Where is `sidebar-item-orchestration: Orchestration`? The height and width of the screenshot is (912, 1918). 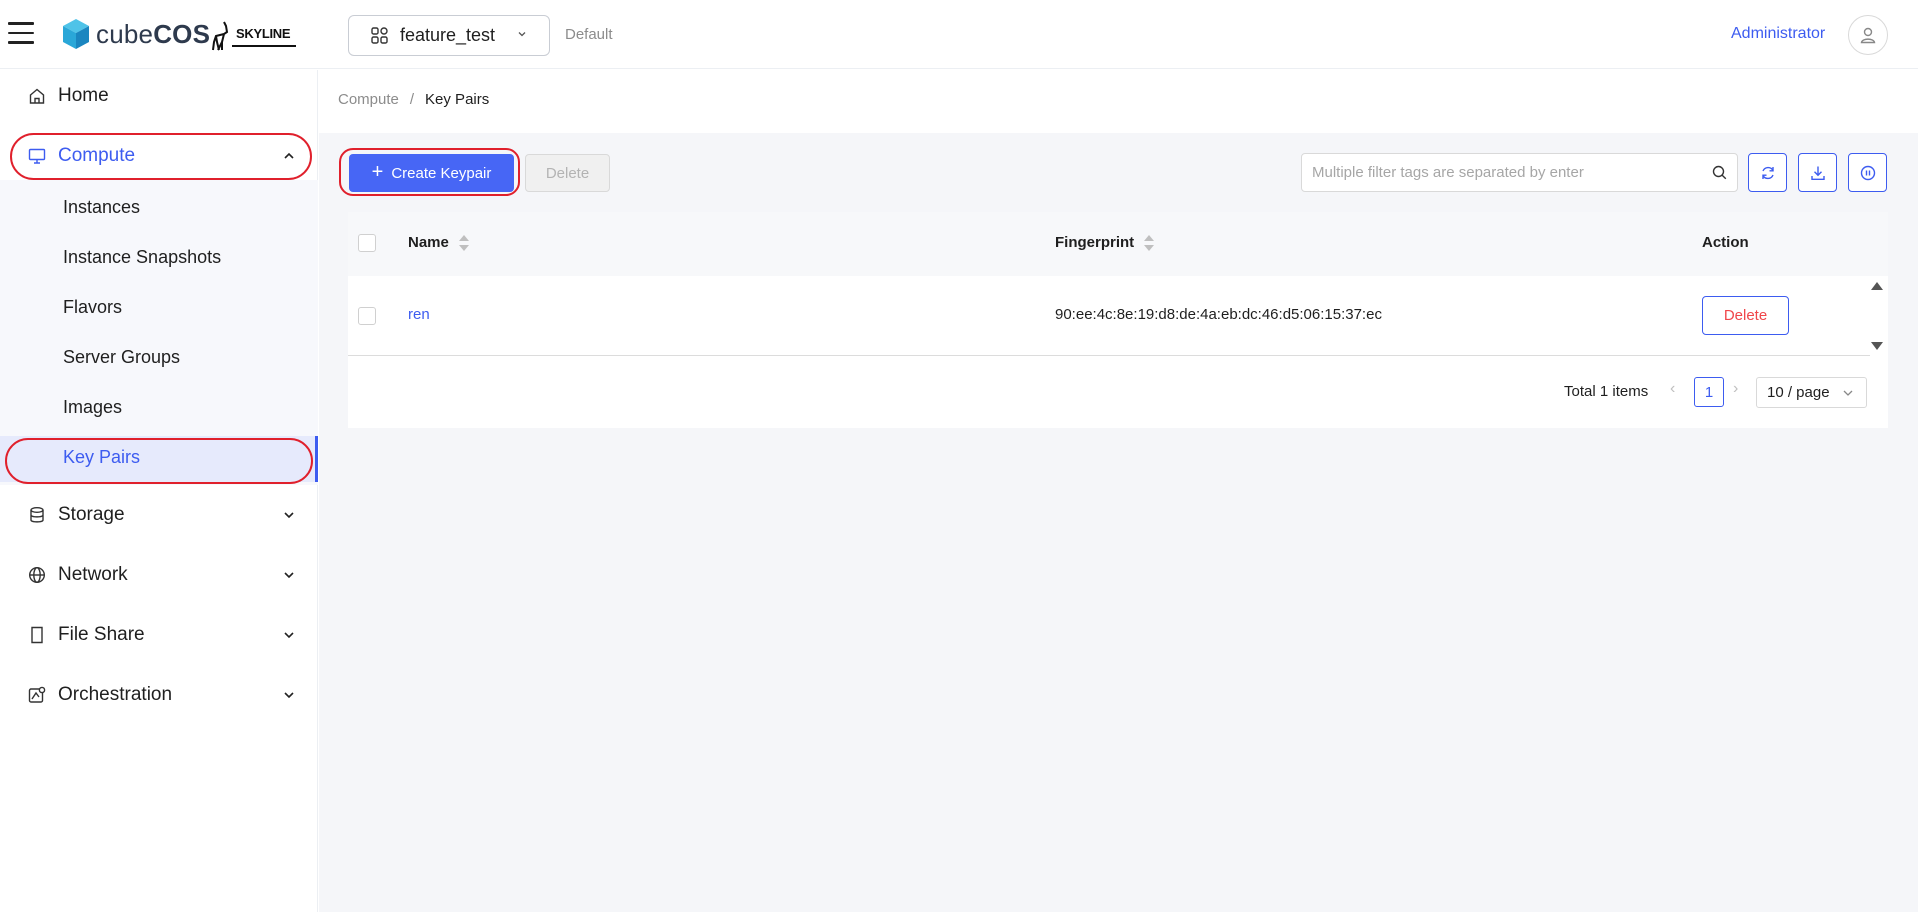
sidebar-item-orchestration: Orchestration is located at coordinates (159, 695).